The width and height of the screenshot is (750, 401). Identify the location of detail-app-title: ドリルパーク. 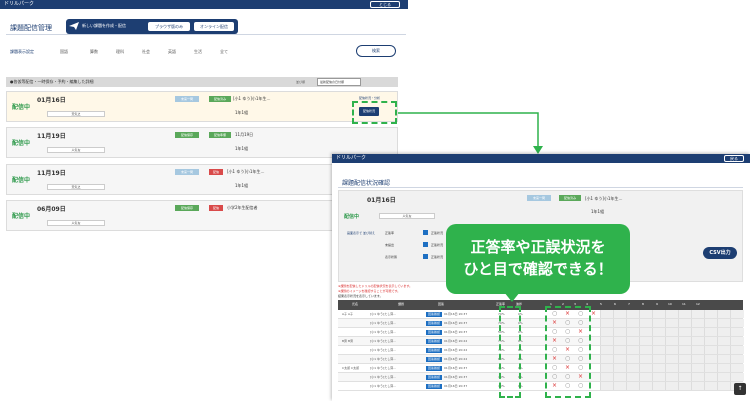
(351, 158).